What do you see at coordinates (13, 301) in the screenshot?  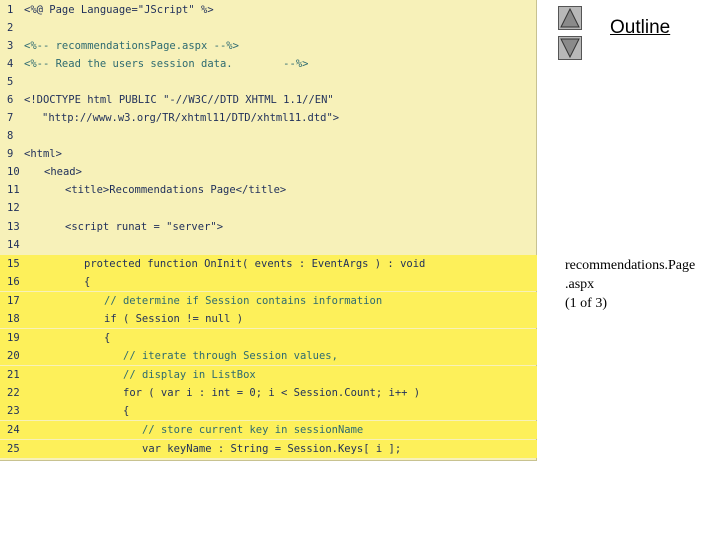 I see `line-number: 17` at bounding box center [13, 301].